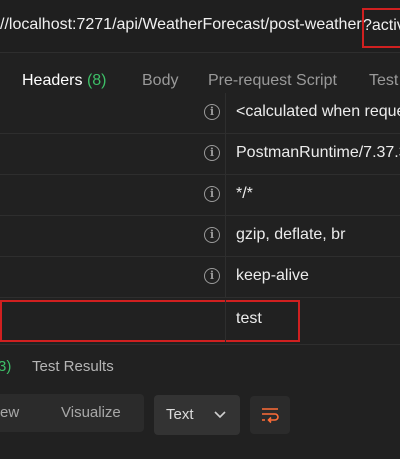 The height and width of the screenshot is (459, 400). What do you see at coordinates (96, 80) in the screenshot?
I see `headers-count-badge: (8)` at bounding box center [96, 80].